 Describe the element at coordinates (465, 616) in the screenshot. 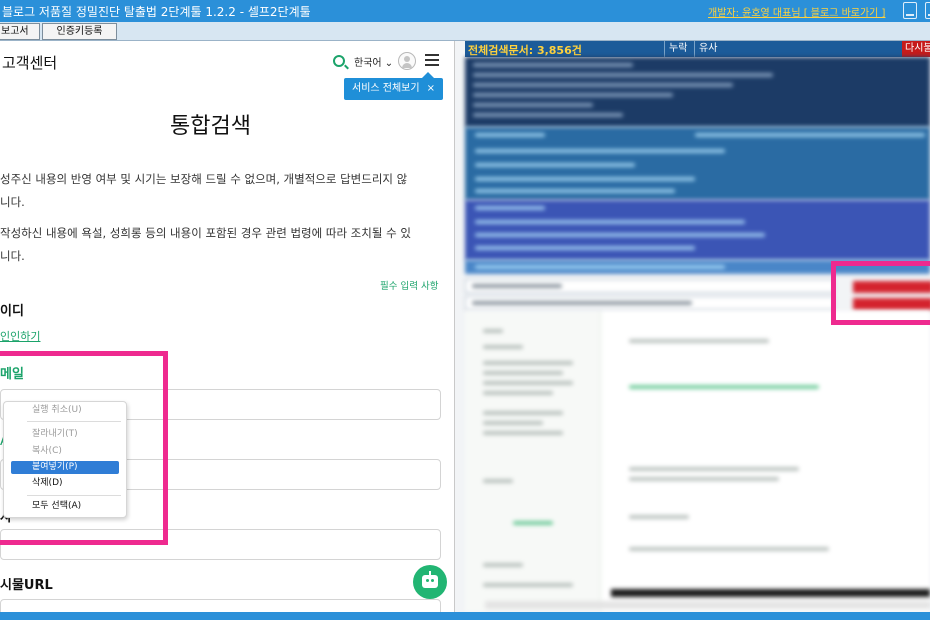

I see `window-bottom-bar` at that location.